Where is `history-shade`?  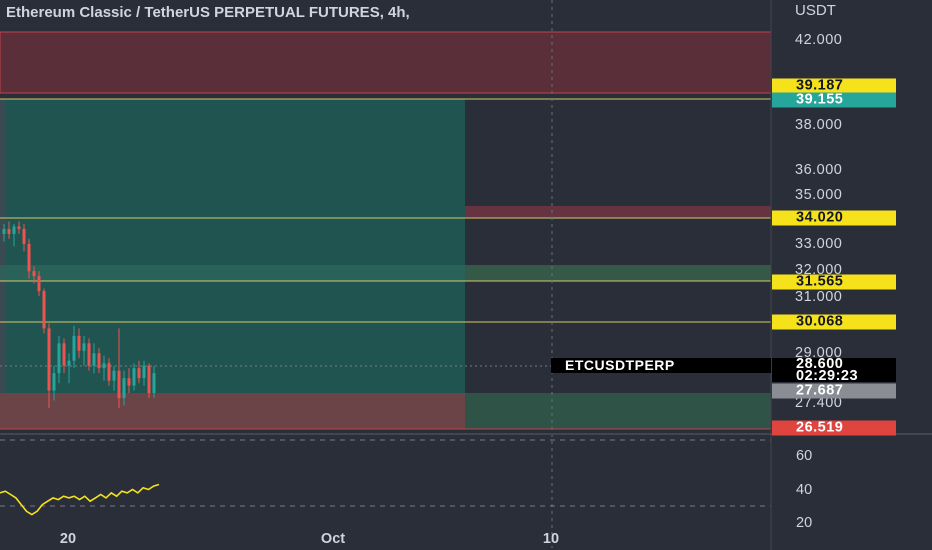
history-shade is located at coordinates (3, 264).